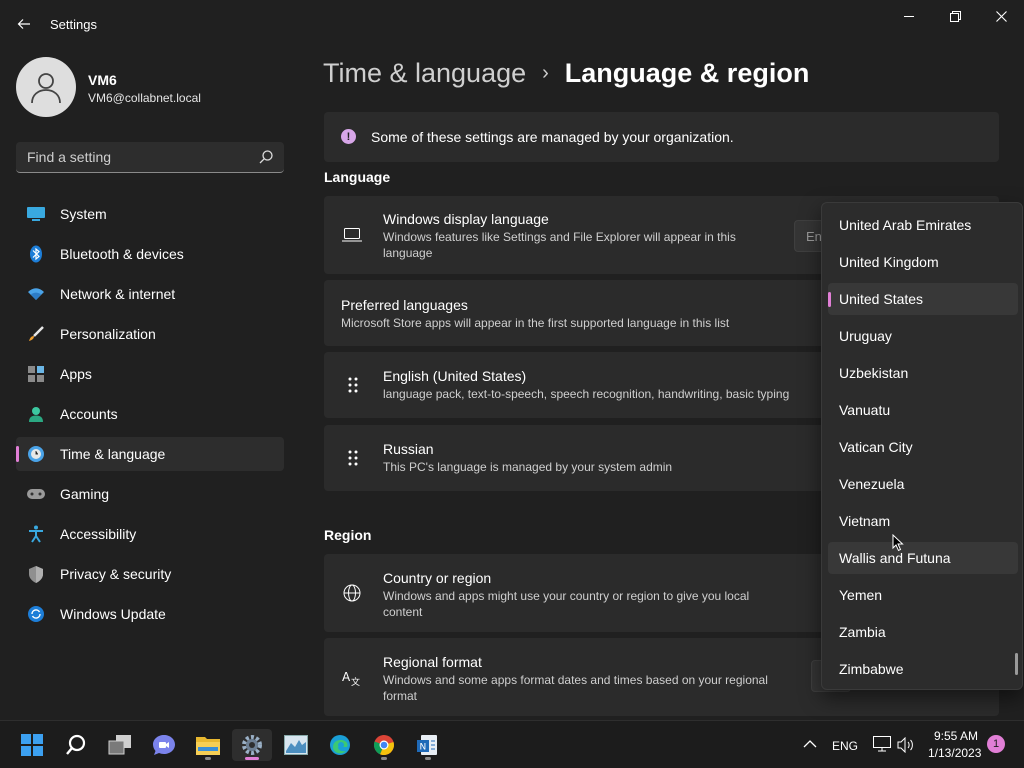  I want to click on volume-icon, so click(906, 745).